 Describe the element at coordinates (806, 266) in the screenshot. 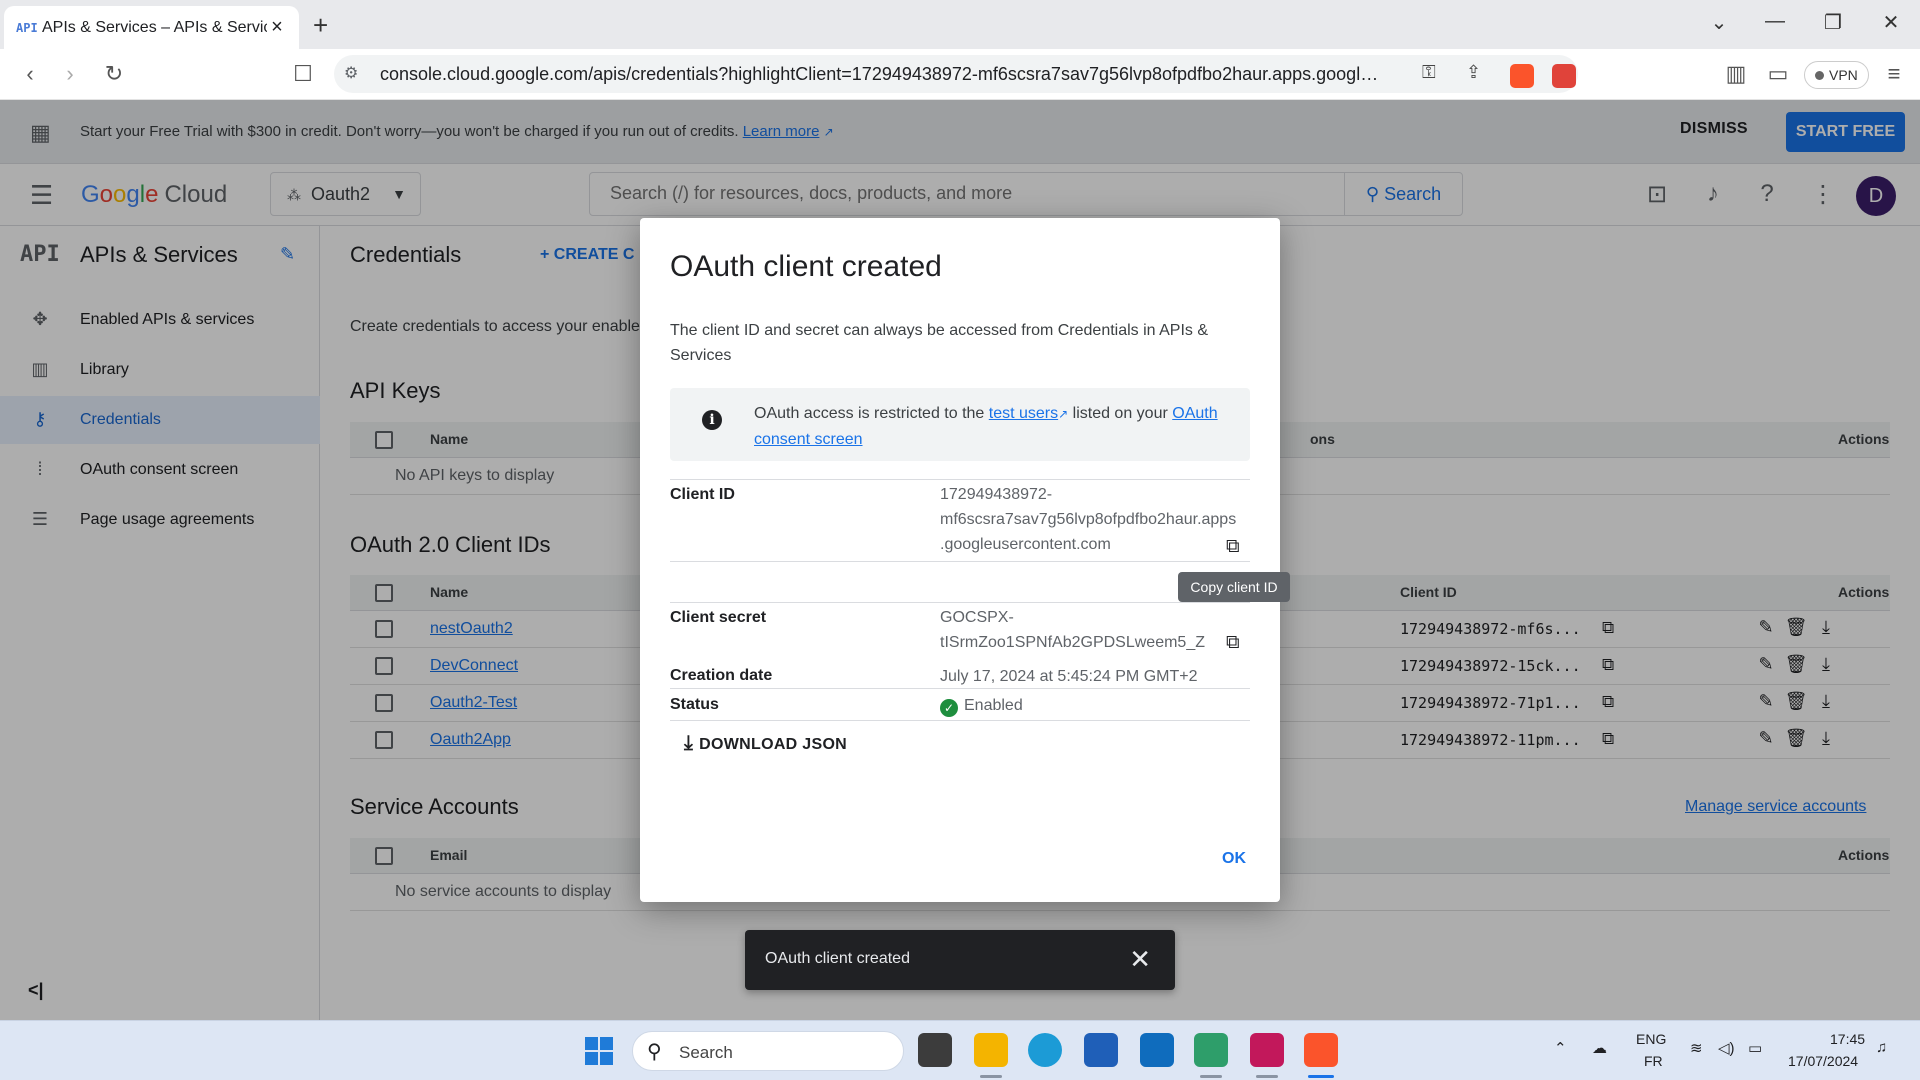

I see `dialog-title: OAuth client created` at that location.